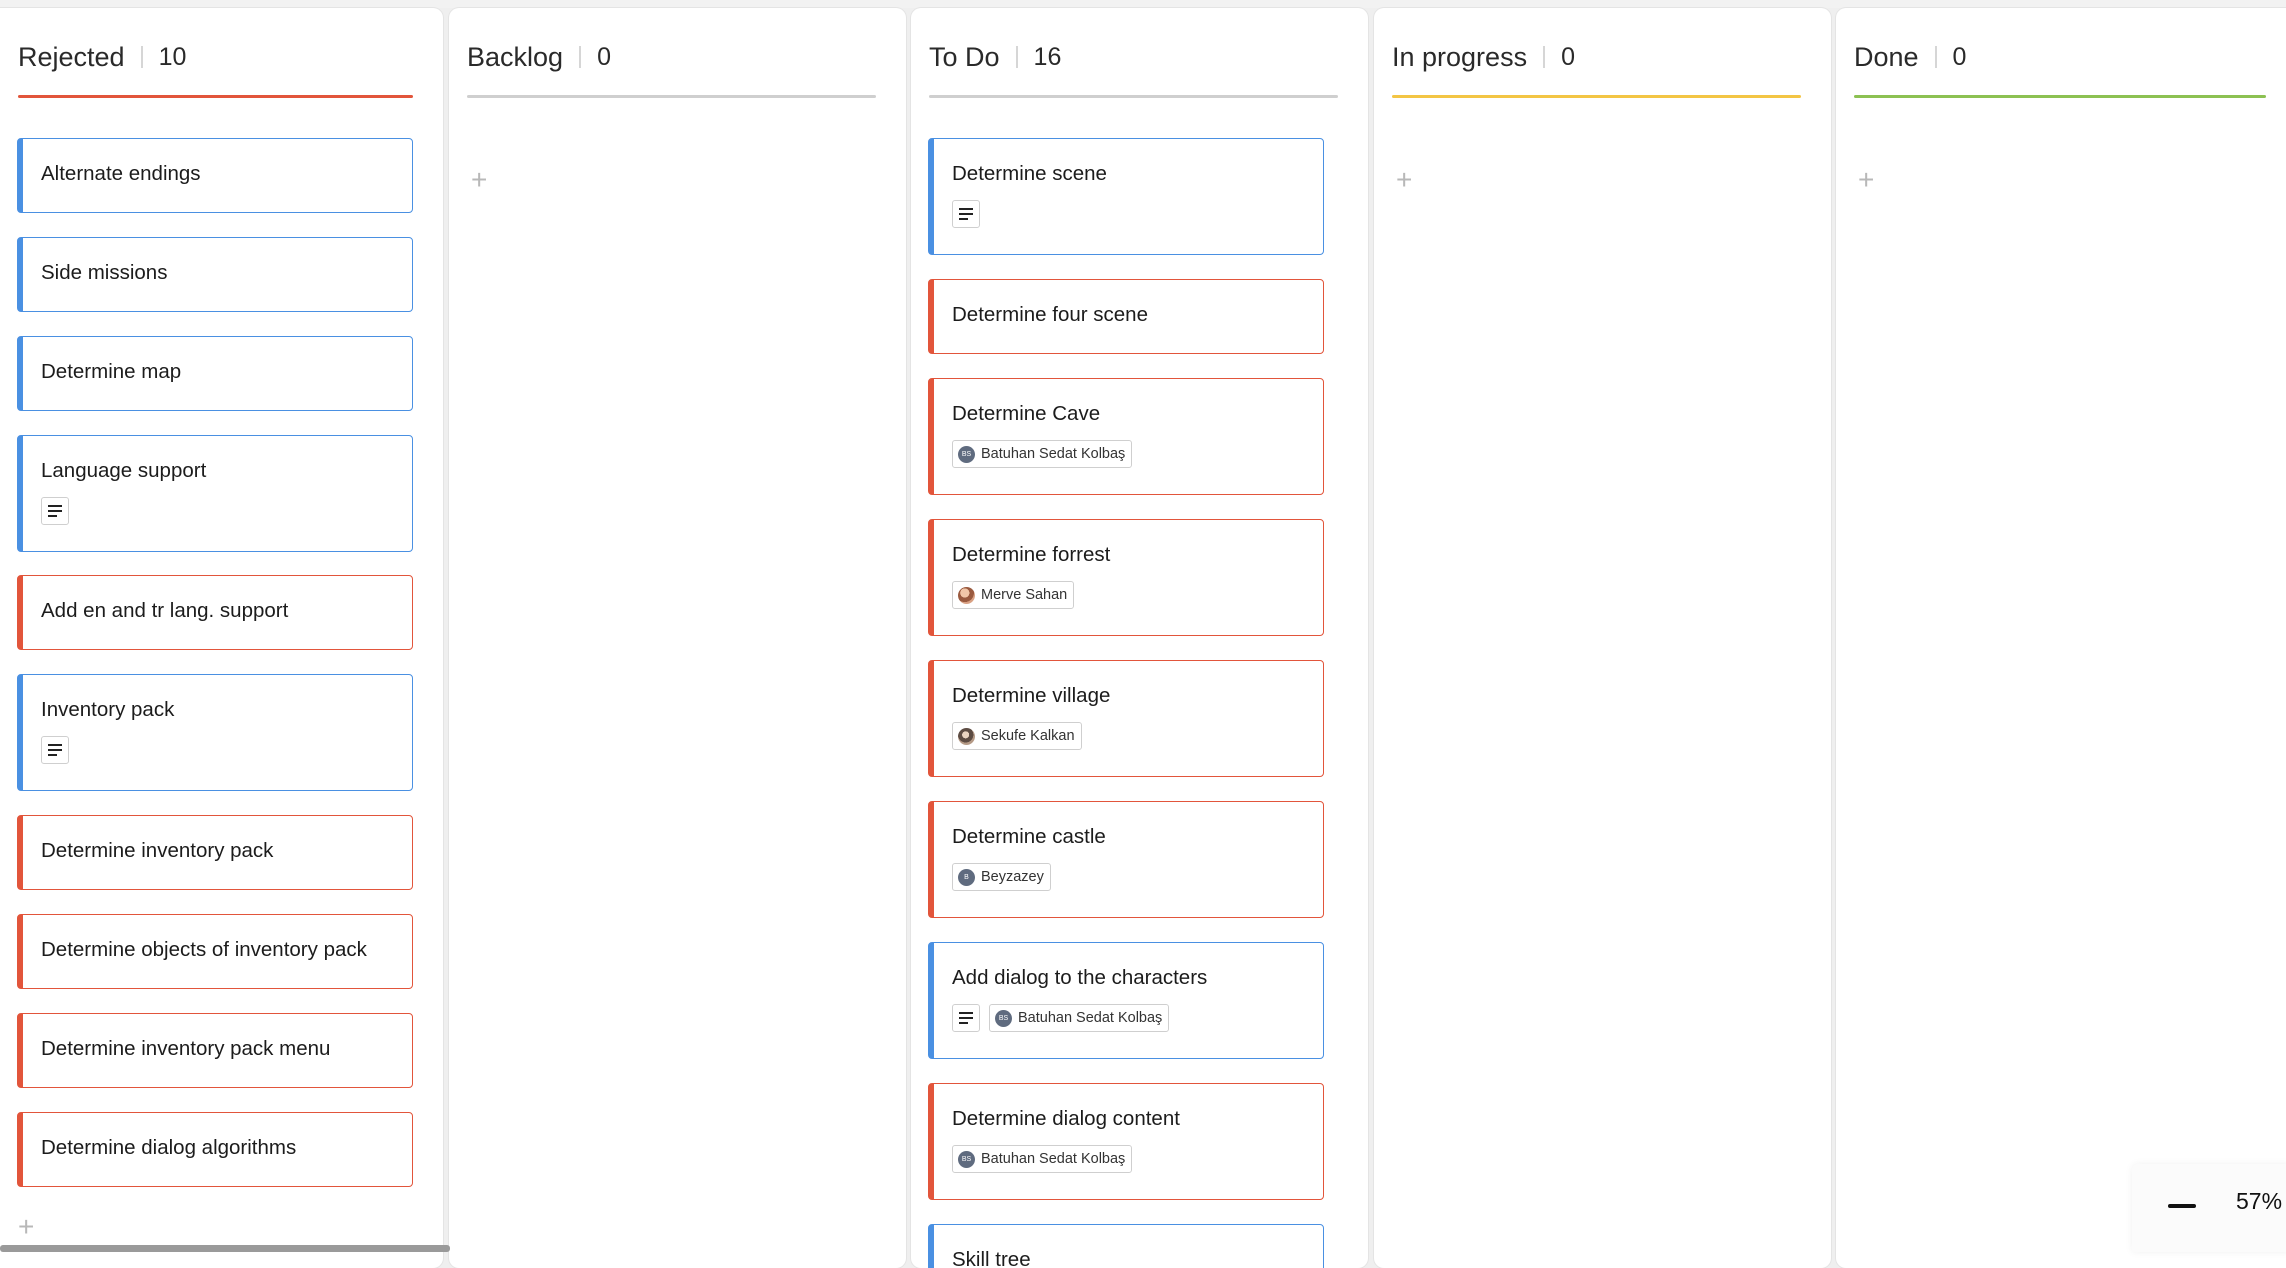  What do you see at coordinates (215, 274) in the screenshot?
I see `task-card: Side missions` at bounding box center [215, 274].